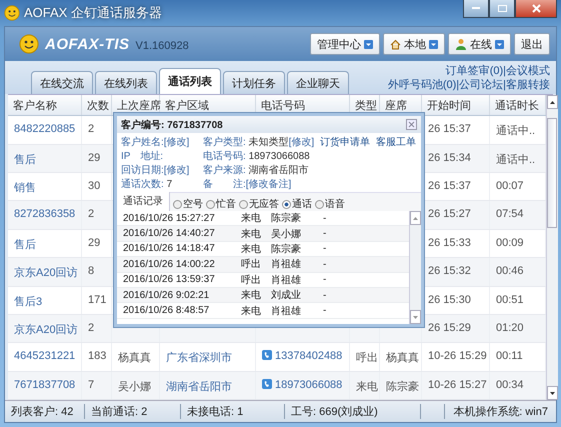 This screenshot has width=561, height=427. What do you see at coordinates (45, 214) in the screenshot?
I see `customer-name-cell: 8272836358` at bounding box center [45, 214].